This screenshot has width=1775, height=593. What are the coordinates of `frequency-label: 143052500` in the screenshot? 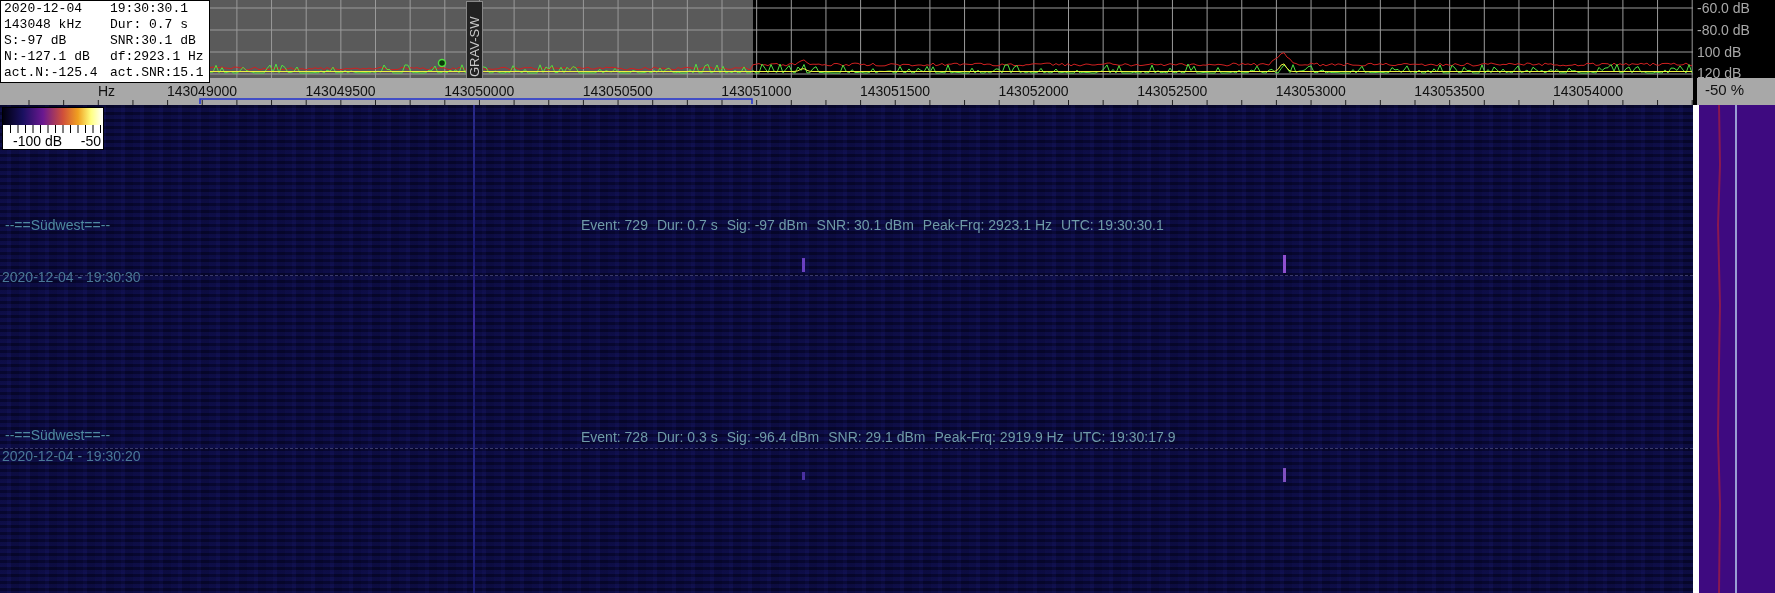 It's located at (1172, 91).